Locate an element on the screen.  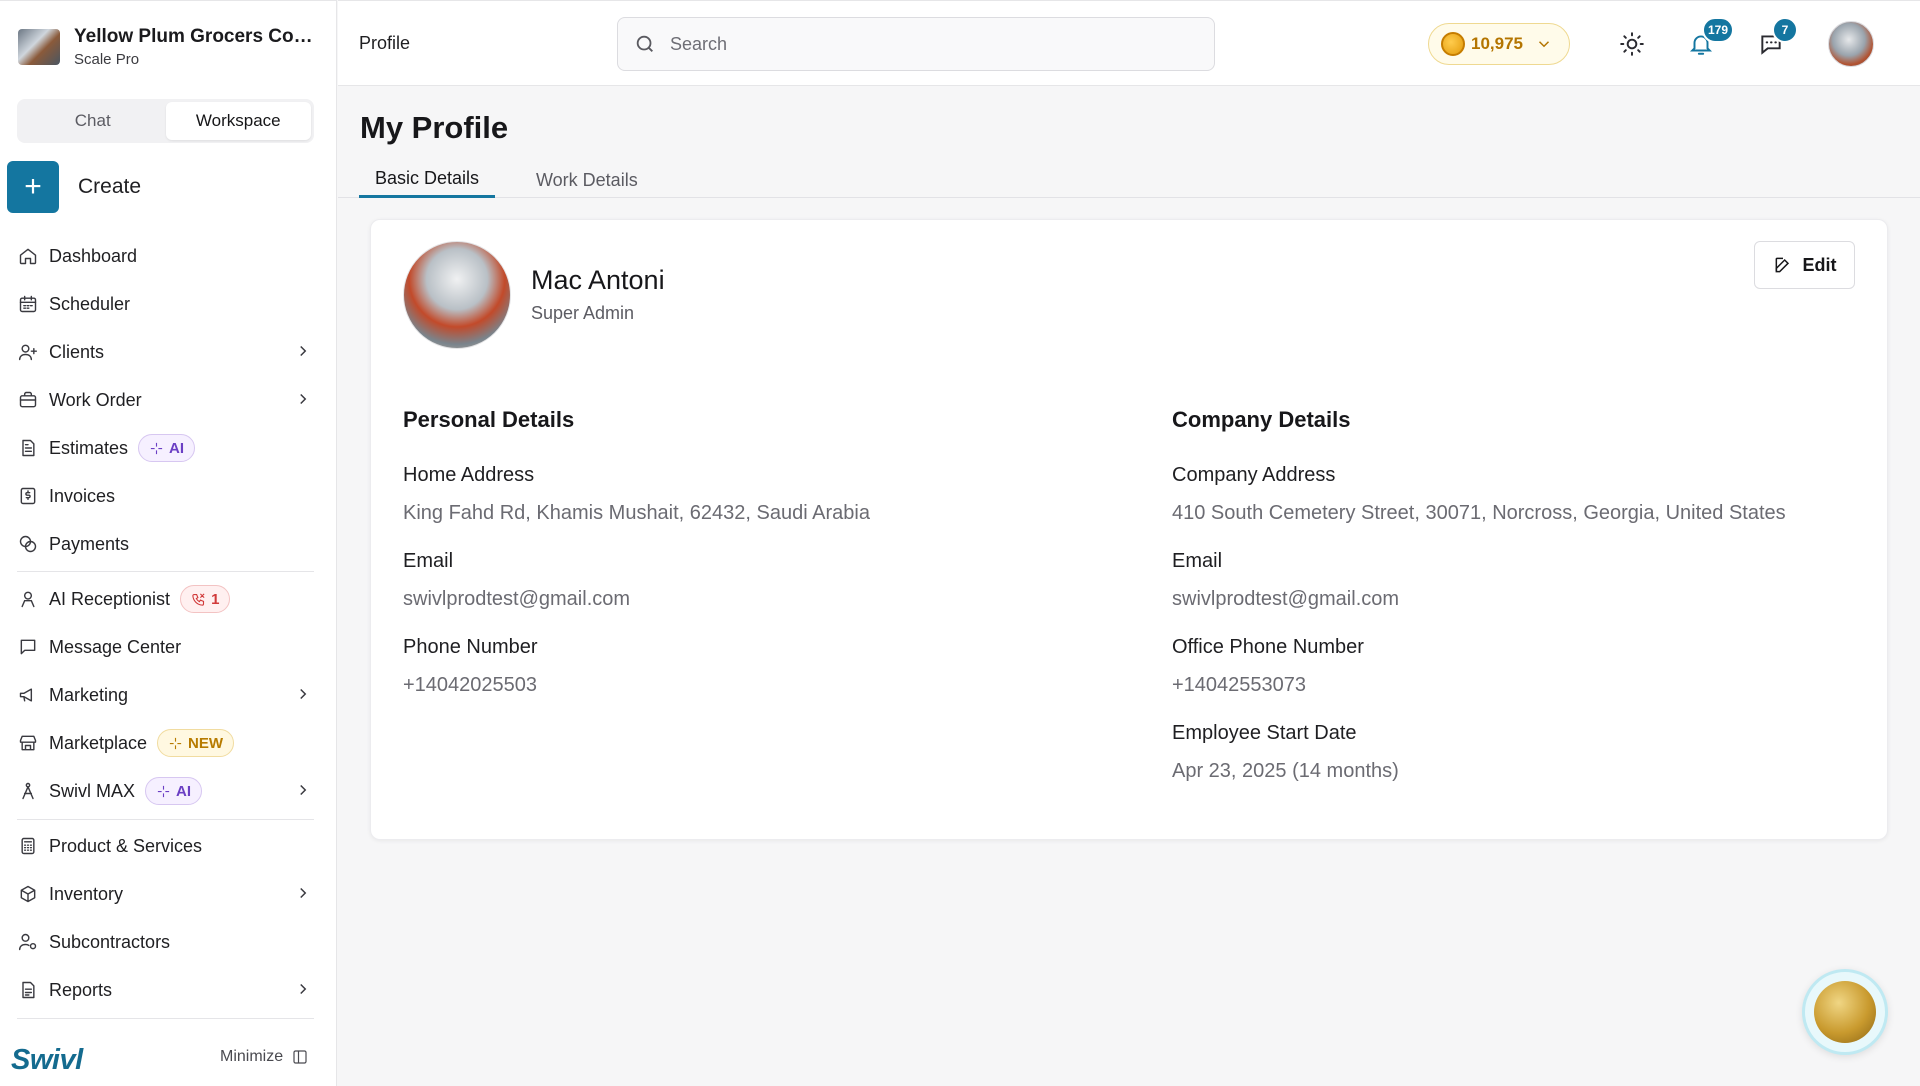
sidebar-item-label: Work Order is located at coordinates (95, 399).